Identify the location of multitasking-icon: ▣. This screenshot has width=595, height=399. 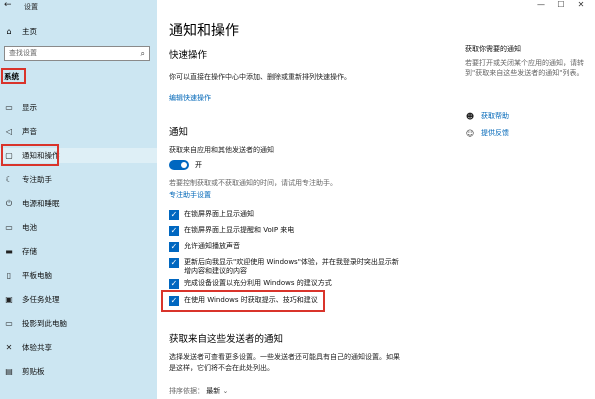
(9, 299).